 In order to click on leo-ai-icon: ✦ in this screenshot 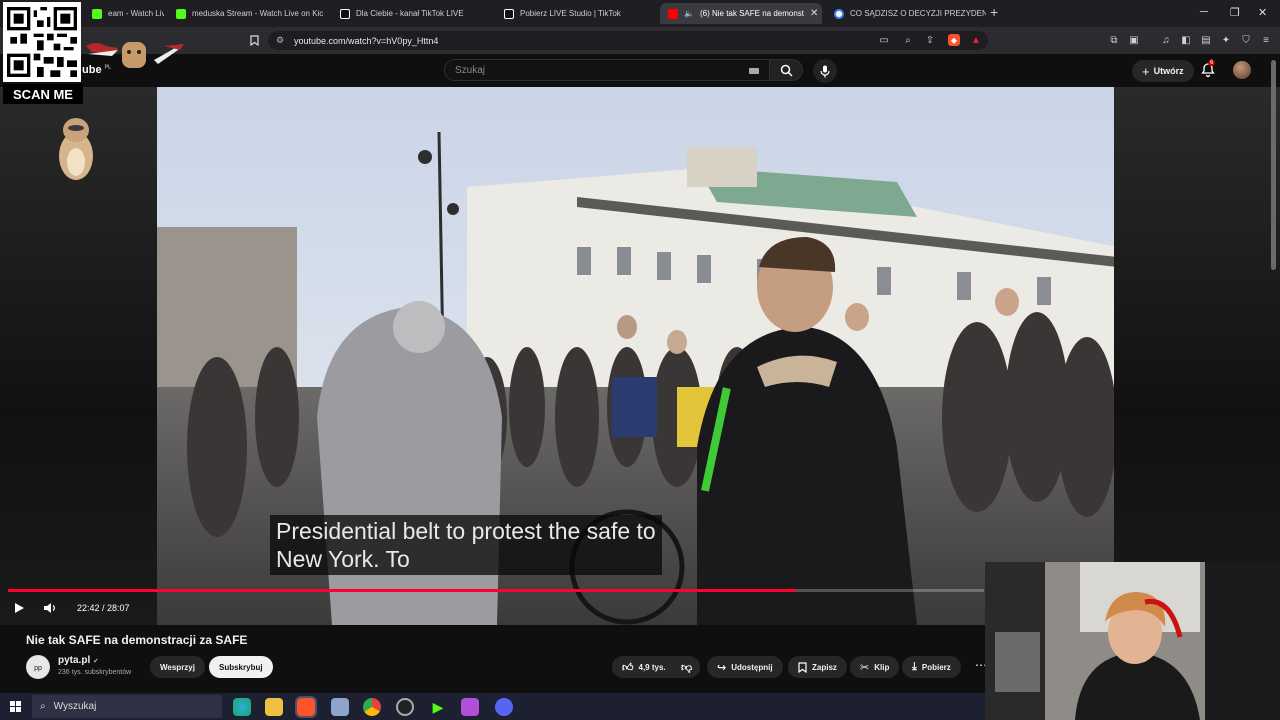, I will do `click(1226, 40)`.